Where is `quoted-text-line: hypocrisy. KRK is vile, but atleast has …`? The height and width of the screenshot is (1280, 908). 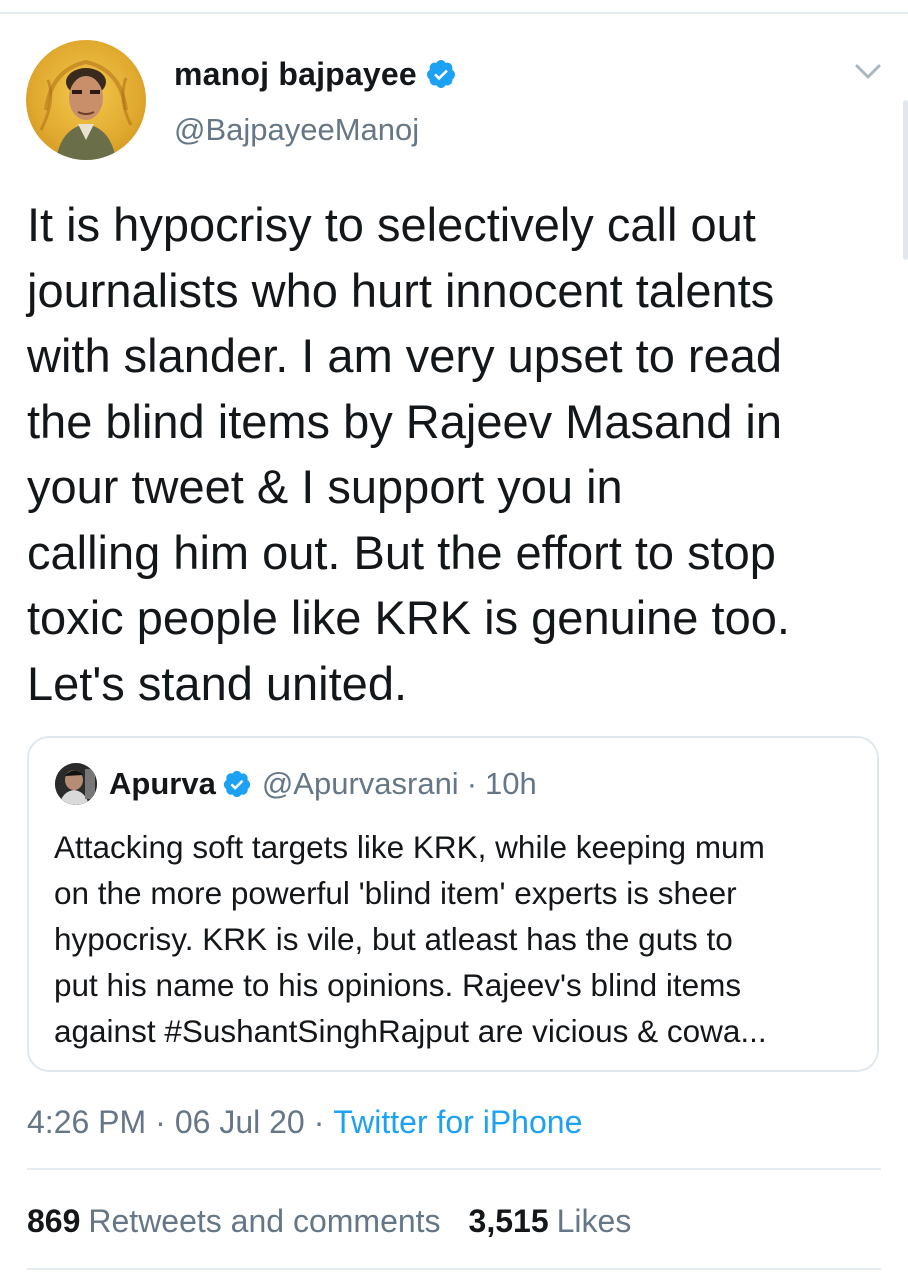
quoted-text-line: hypocrisy. KRK is vile, but atleast has … is located at coordinates (393, 939).